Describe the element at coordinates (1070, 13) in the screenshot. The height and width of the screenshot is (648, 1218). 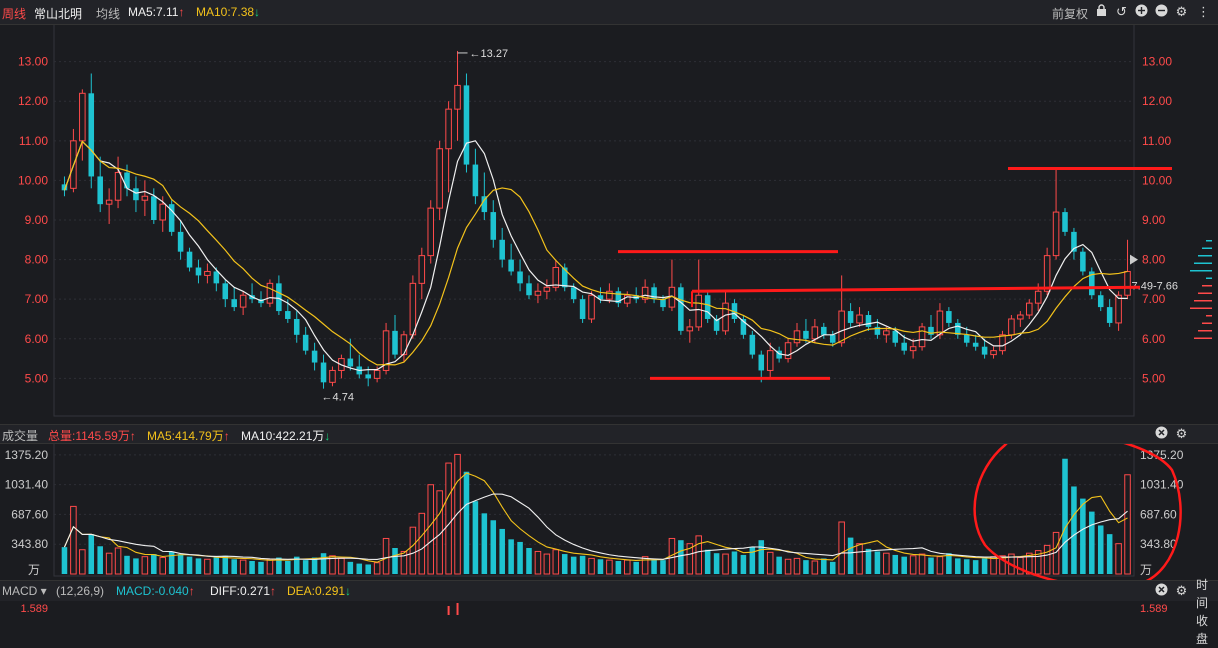
I see `adjust-selector: 前复权` at that location.